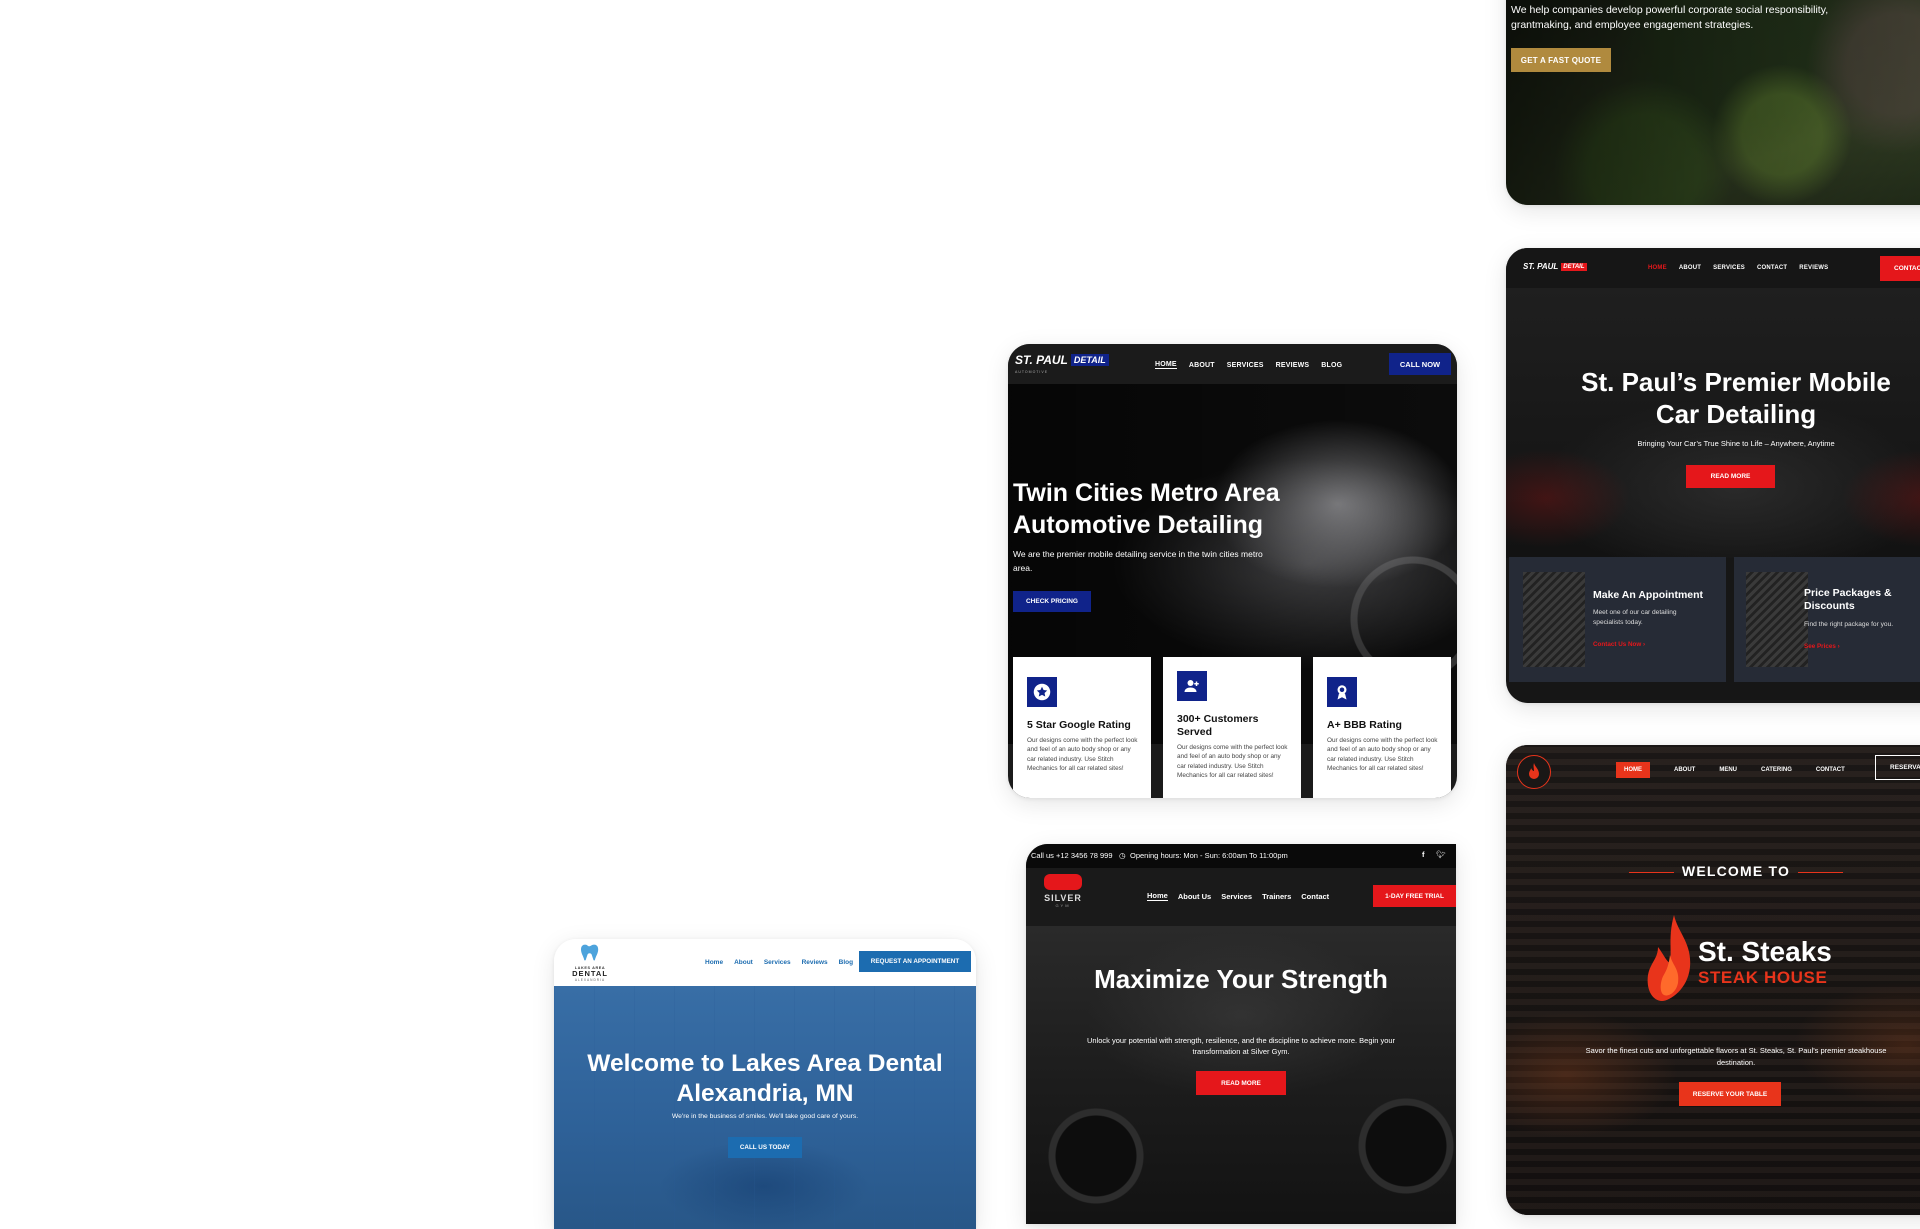 This screenshot has height=1229, width=1920. I want to click on user-add-icon, so click(1192, 686).